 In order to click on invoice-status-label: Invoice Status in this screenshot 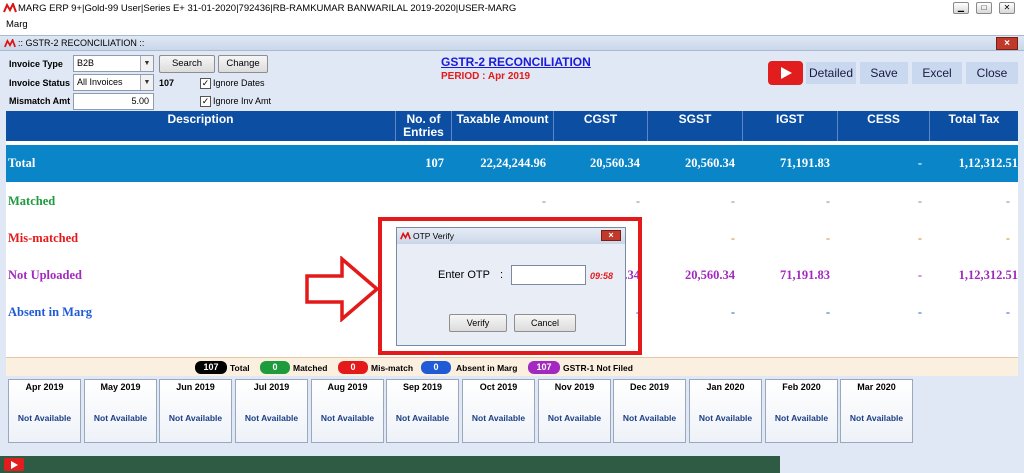, I will do `click(40, 83)`.